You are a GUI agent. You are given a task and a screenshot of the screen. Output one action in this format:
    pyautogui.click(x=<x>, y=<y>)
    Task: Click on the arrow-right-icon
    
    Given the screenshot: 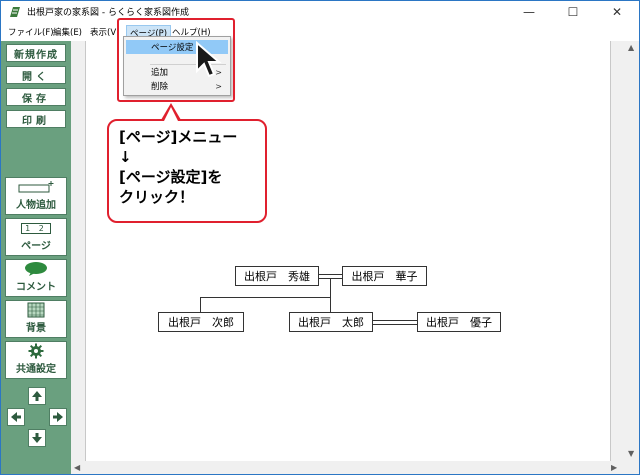 What is the action you would take?
    pyautogui.click(x=58, y=417)
    